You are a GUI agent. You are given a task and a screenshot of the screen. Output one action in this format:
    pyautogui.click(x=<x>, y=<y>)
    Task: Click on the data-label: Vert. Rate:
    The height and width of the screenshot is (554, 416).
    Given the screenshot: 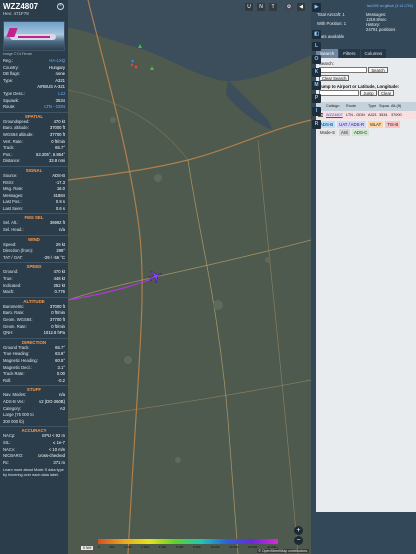 What is the action you would take?
    pyautogui.click(x=13, y=142)
    